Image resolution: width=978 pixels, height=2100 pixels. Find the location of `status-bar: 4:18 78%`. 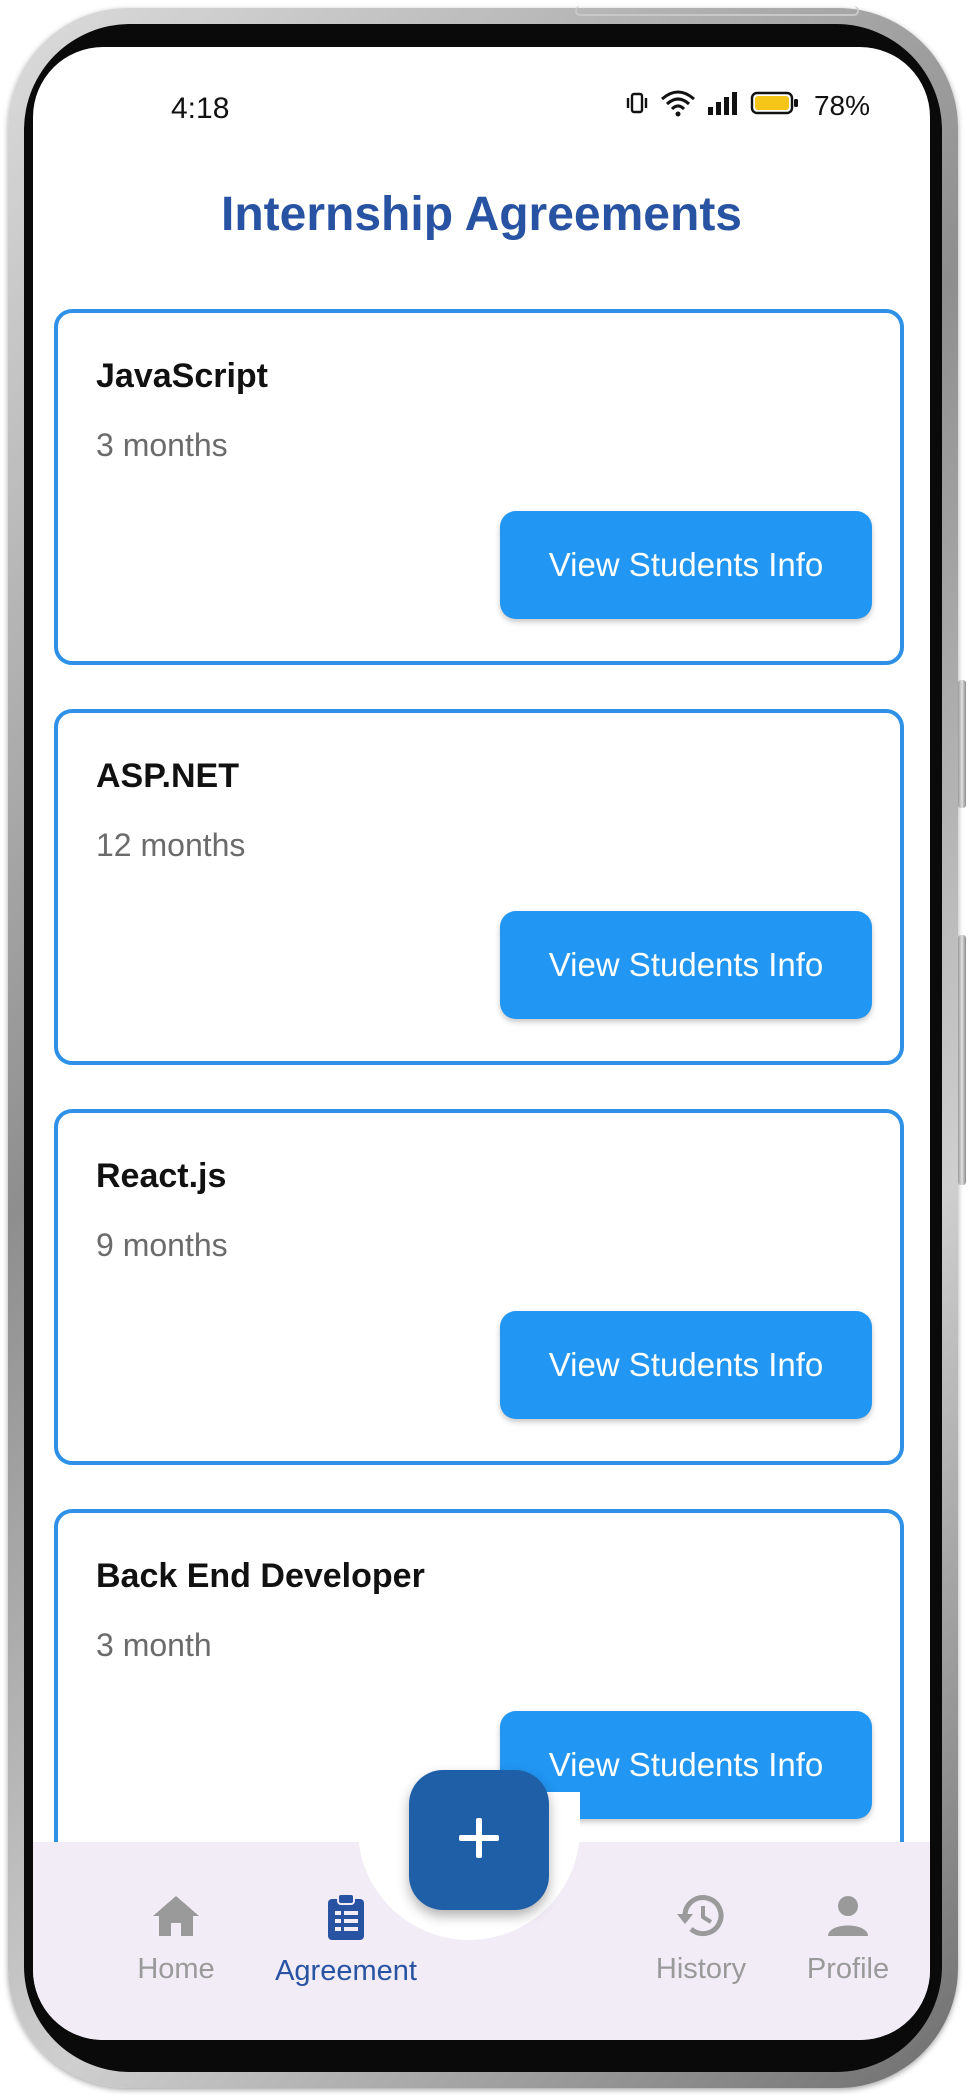

status-bar: 4:18 78% is located at coordinates (481, 102).